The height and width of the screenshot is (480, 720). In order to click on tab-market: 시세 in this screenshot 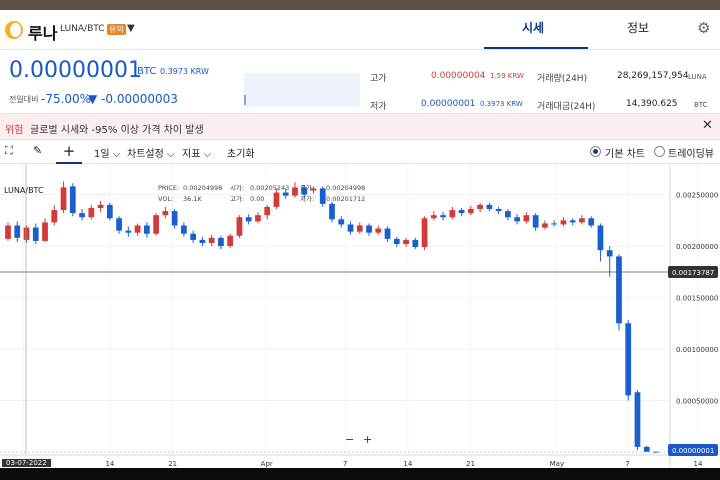, I will do `click(533, 27)`.